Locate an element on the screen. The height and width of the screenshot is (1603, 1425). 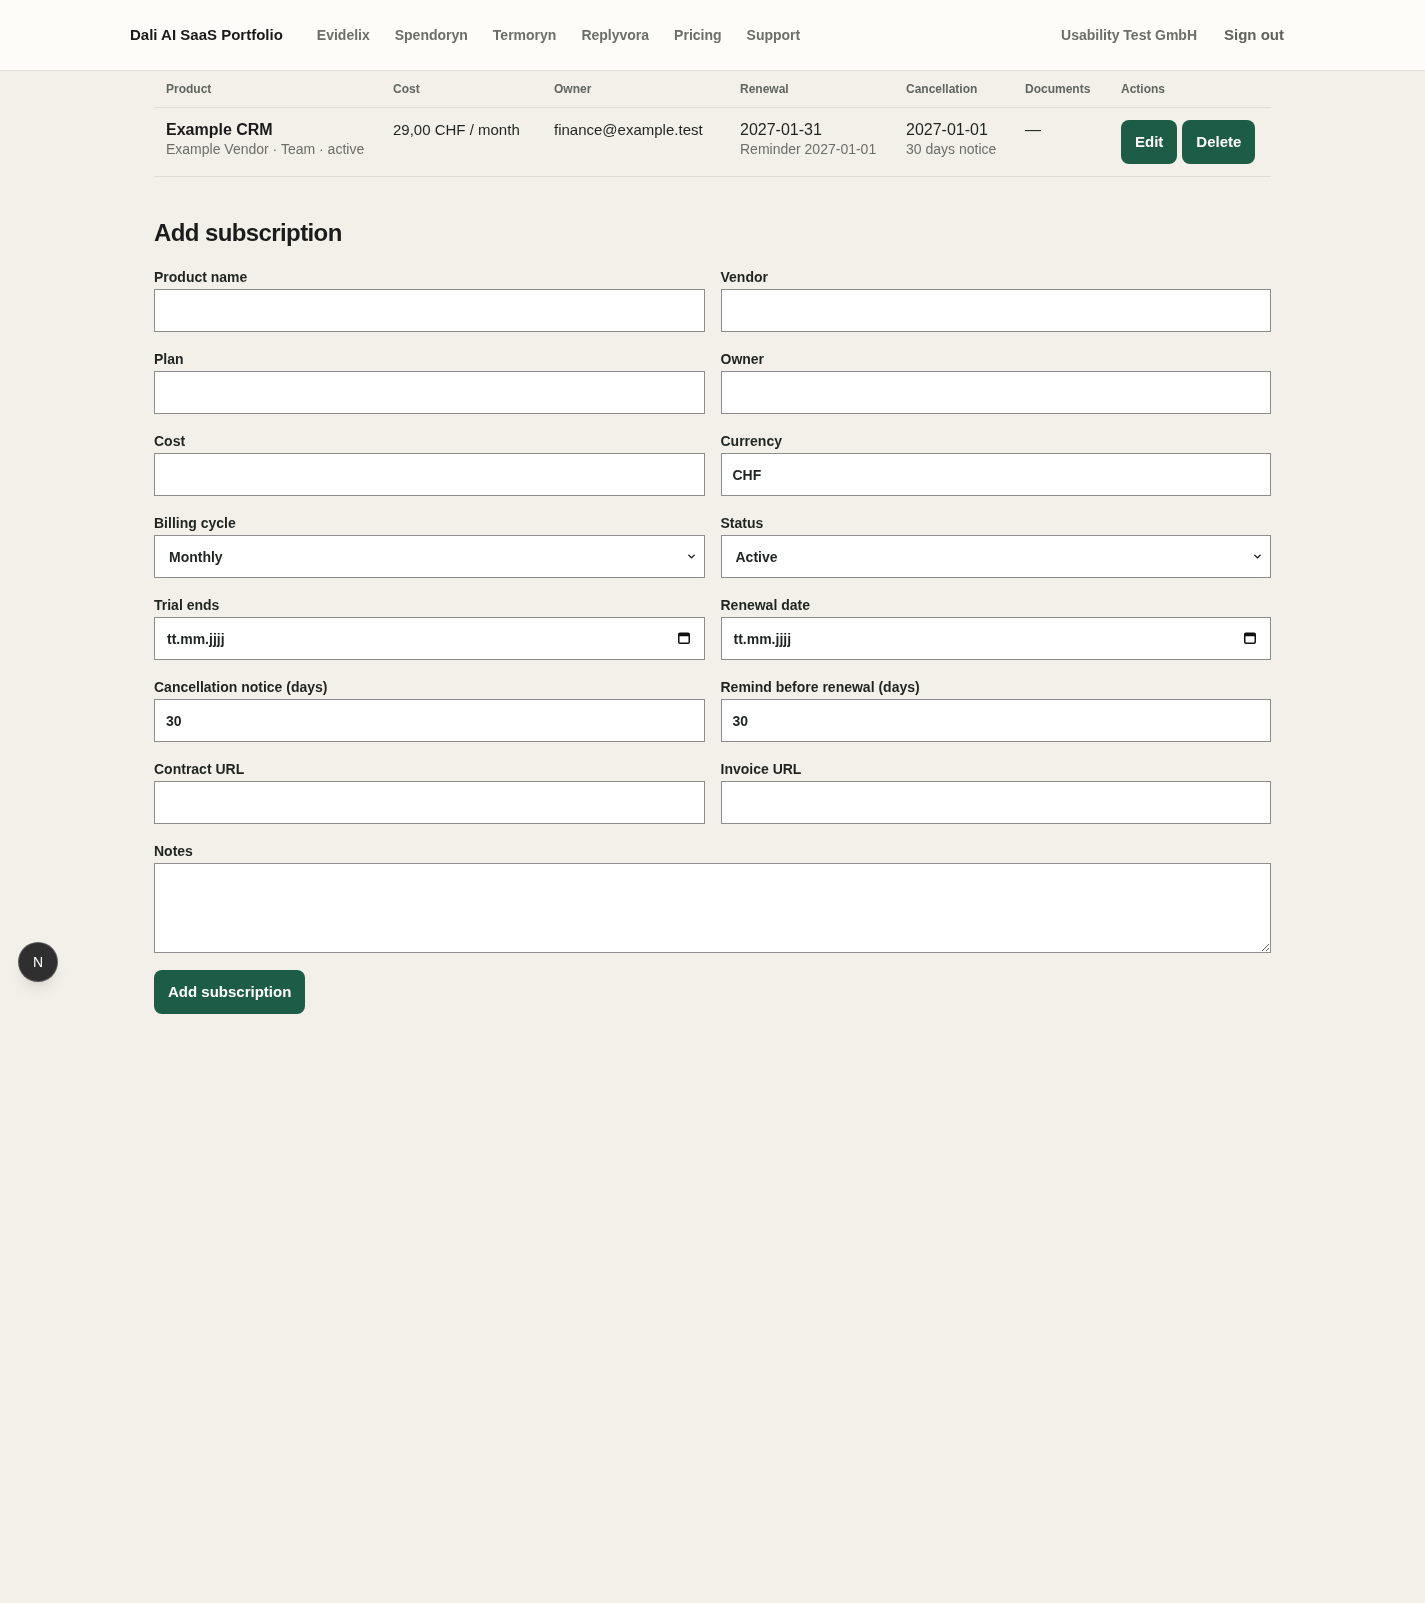
field-label: Cancellation notice (days) is located at coordinates (241, 687).